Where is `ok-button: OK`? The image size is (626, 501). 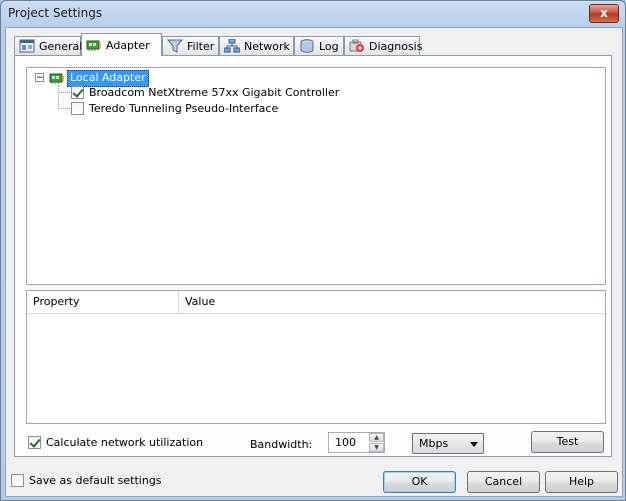 ok-button: OK is located at coordinates (419, 482).